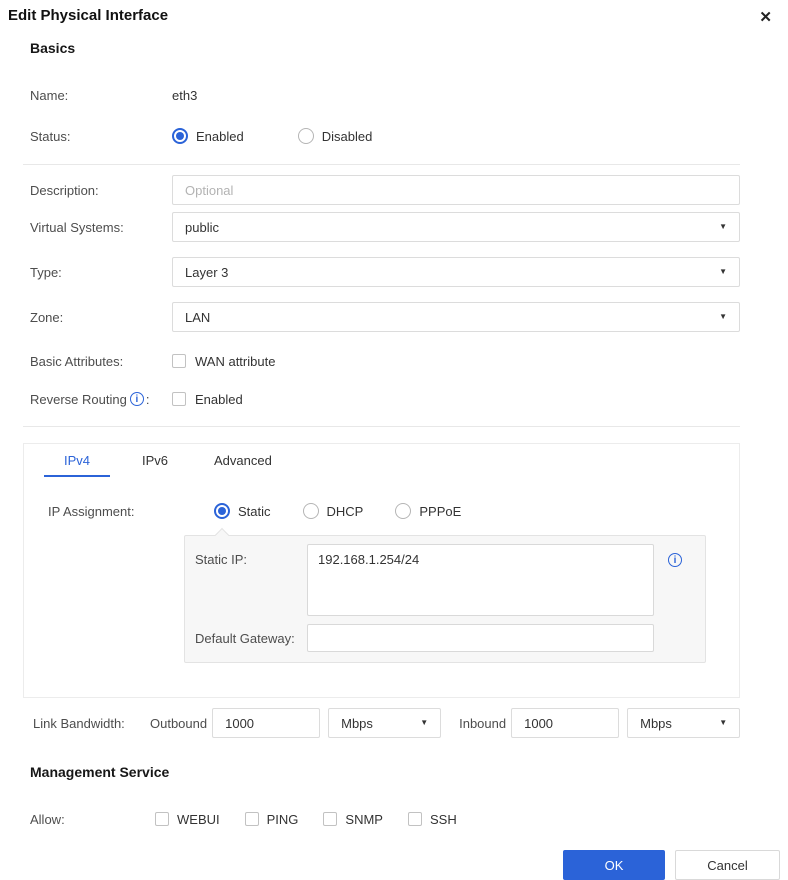 The height and width of the screenshot is (880, 788). I want to click on static-ip-textarea: 192.168.1.254/24, so click(480, 580).